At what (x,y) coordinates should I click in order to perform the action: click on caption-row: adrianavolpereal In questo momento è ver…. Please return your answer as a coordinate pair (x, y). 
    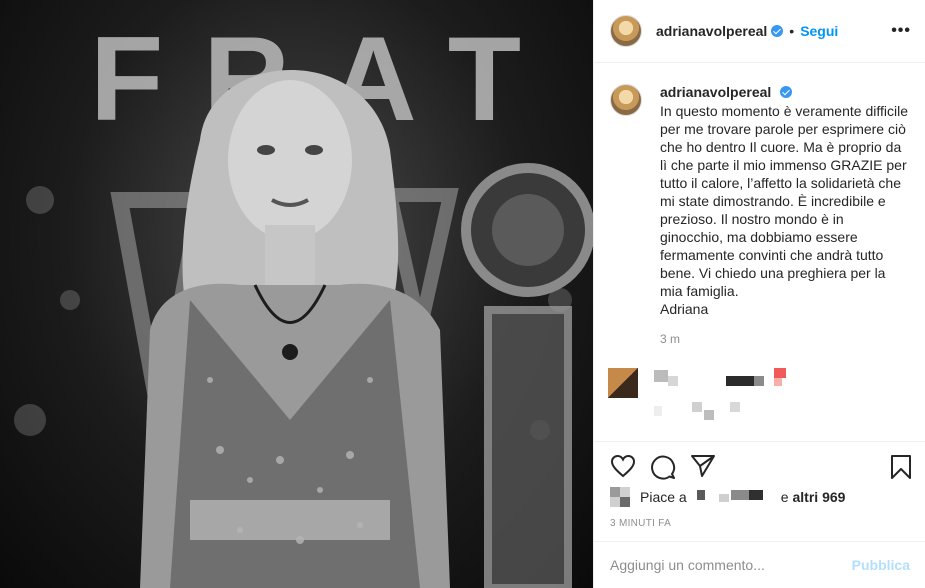
    Looking at the image, I should click on (760, 215).